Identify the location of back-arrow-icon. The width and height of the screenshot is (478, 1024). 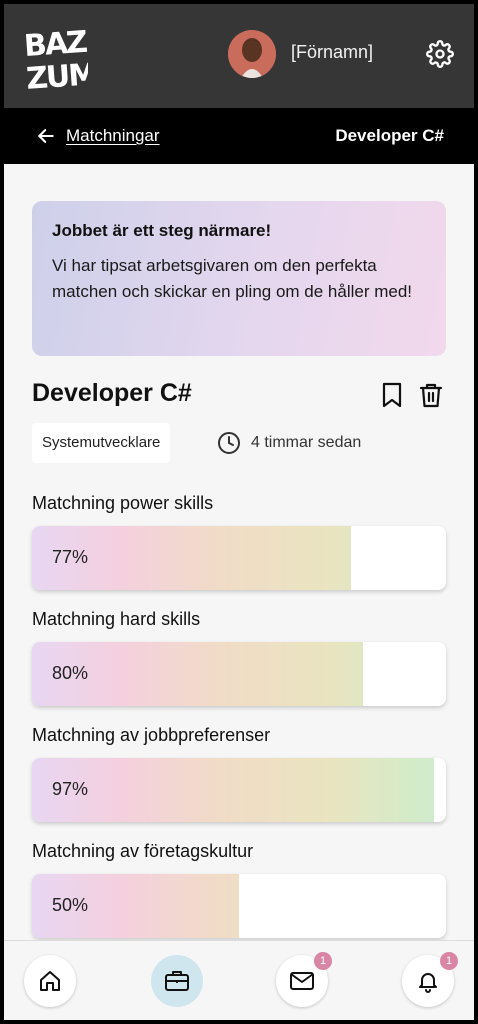
(46, 136).